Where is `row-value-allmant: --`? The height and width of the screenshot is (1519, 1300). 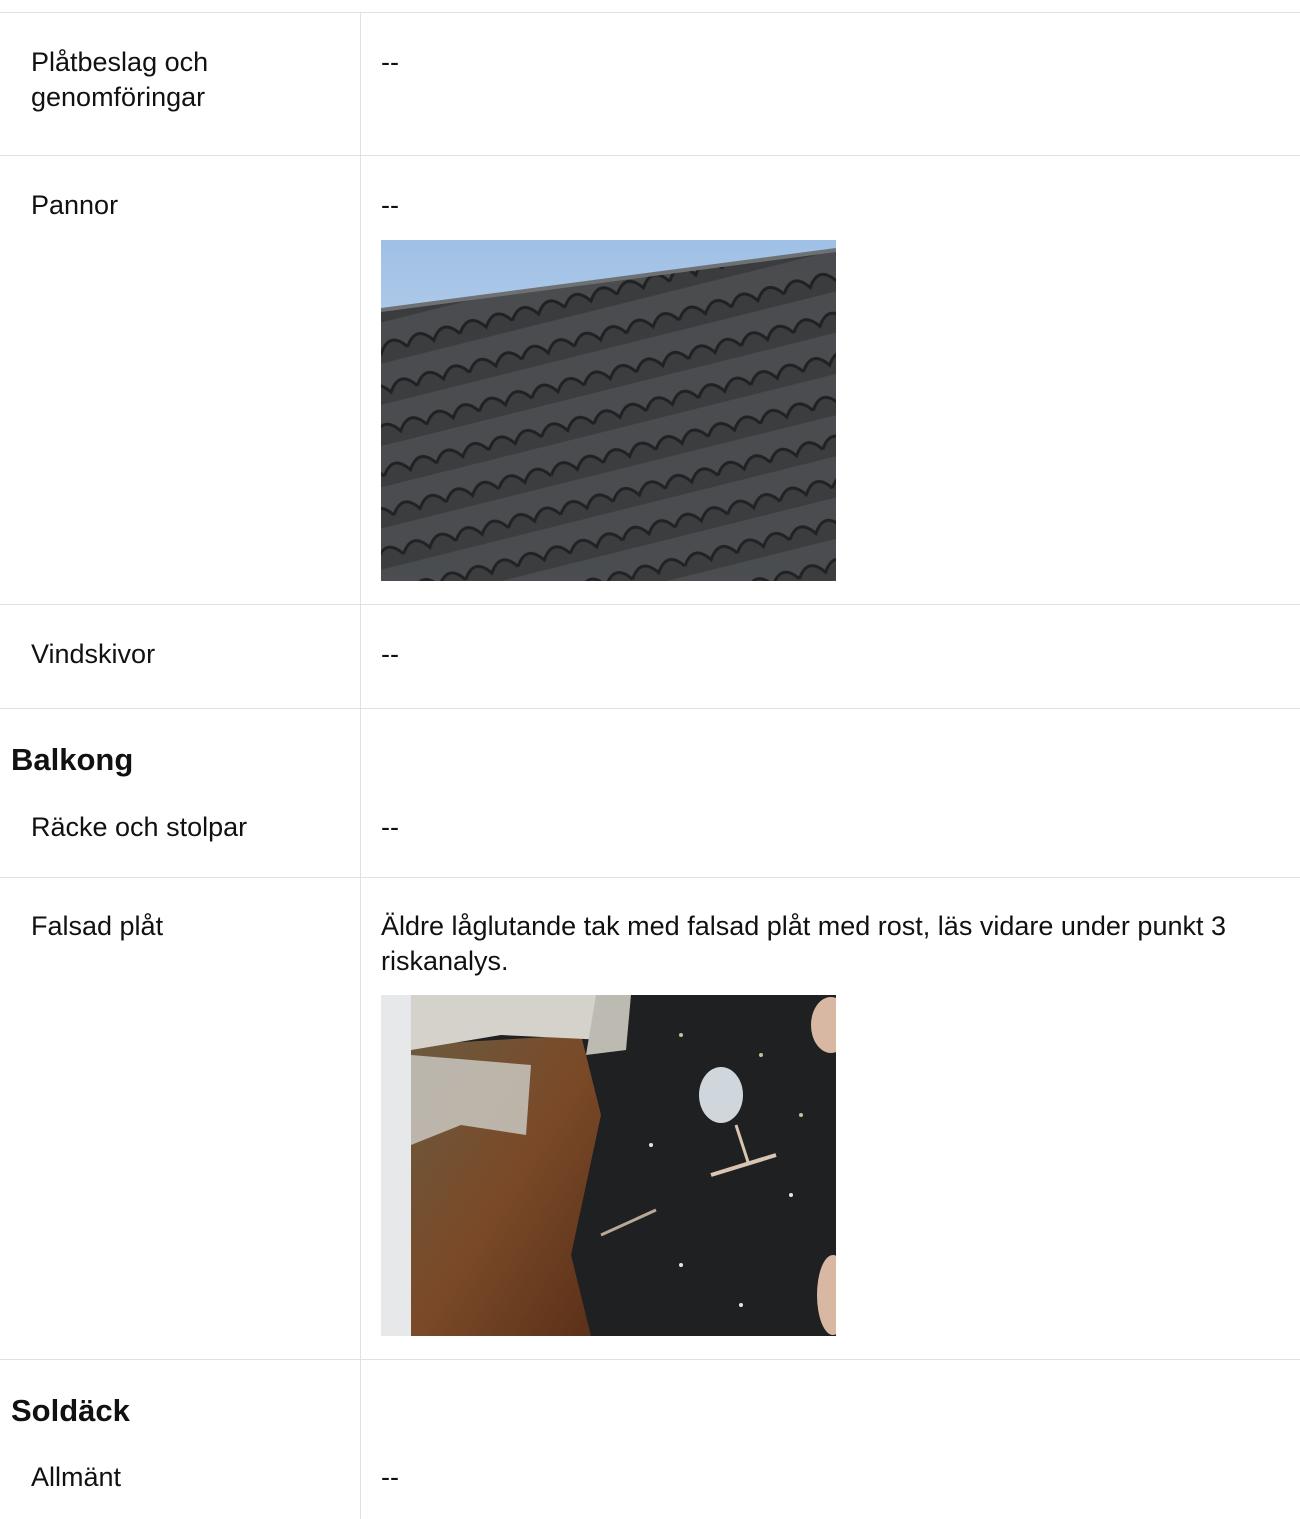 row-value-allmant: -- is located at coordinates (390, 1477).